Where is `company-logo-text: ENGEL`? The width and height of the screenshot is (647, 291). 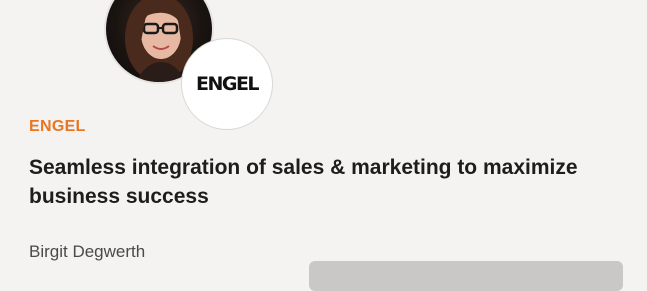
company-logo-text: ENGEL is located at coordinates (227, 84).